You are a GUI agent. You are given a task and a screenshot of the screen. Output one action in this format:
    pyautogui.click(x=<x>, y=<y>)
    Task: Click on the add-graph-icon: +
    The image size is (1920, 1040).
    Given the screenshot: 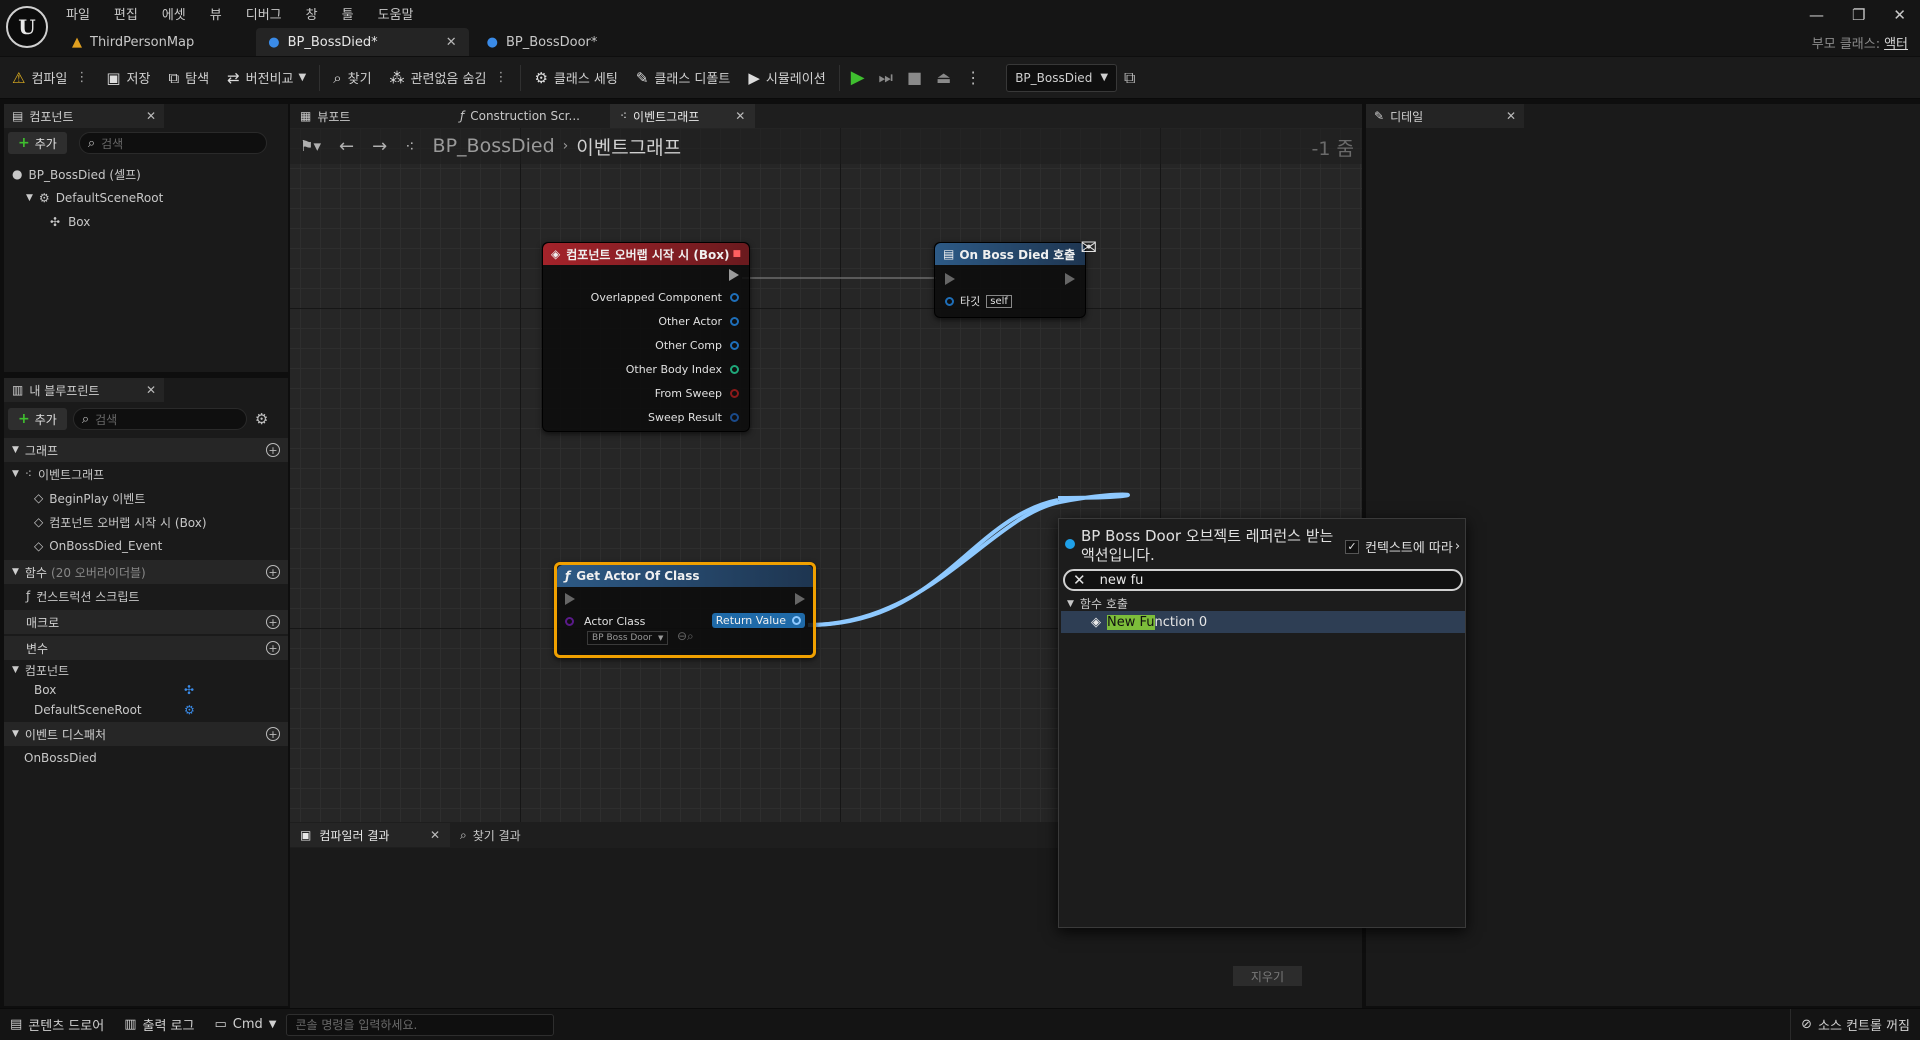 What is the action you would take?
    pyautogui.click(x=273, y=450)
    